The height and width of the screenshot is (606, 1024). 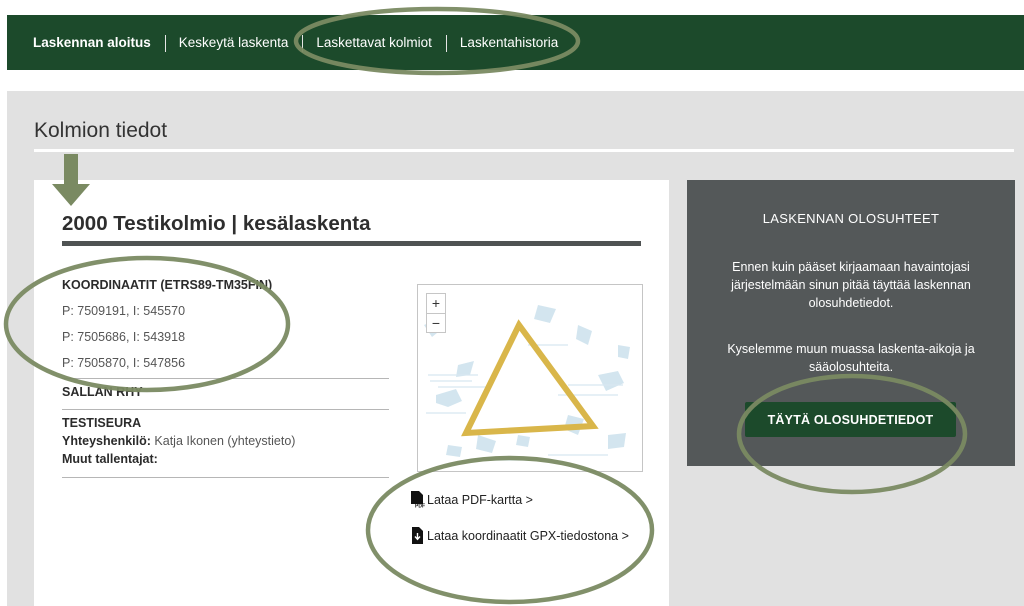 What do you see at coordinates (124, 363) in the screenshot?
I see `coordinate-3: P: 7505870, I: 547856` at bounding box center [124, 363].